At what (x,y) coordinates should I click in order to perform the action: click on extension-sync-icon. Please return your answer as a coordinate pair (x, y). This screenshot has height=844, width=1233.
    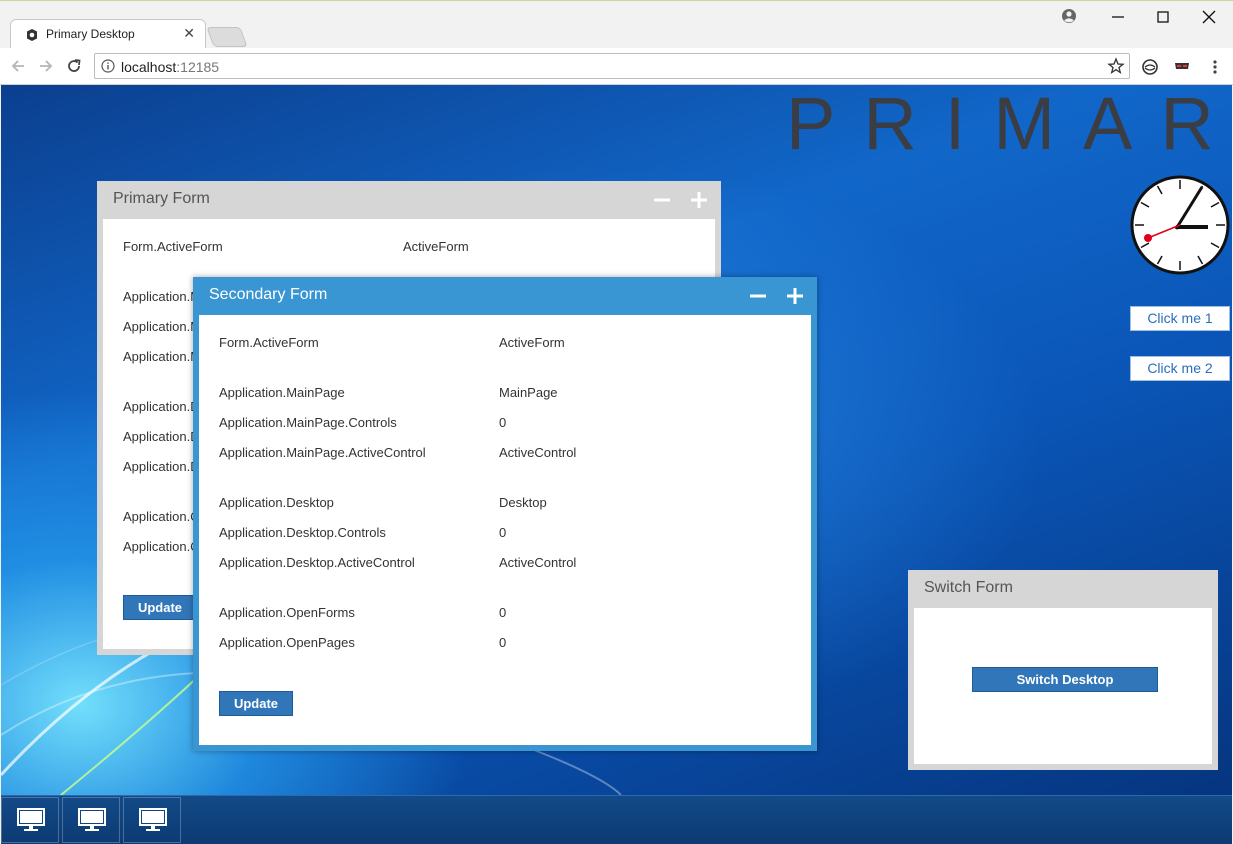
    Looking at the image, I should click on (1150, 67).